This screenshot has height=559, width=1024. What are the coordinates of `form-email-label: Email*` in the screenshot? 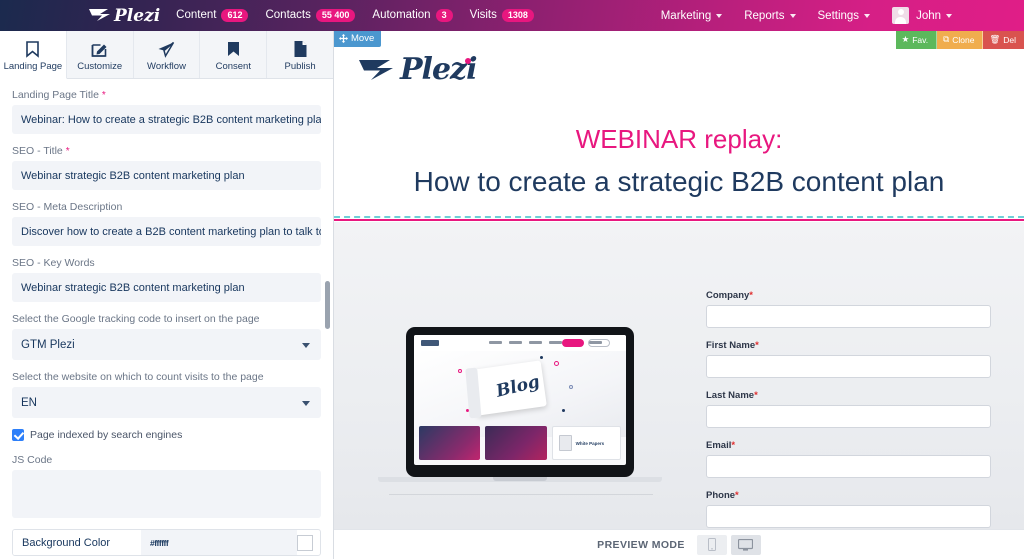 It's located at (848, 445).